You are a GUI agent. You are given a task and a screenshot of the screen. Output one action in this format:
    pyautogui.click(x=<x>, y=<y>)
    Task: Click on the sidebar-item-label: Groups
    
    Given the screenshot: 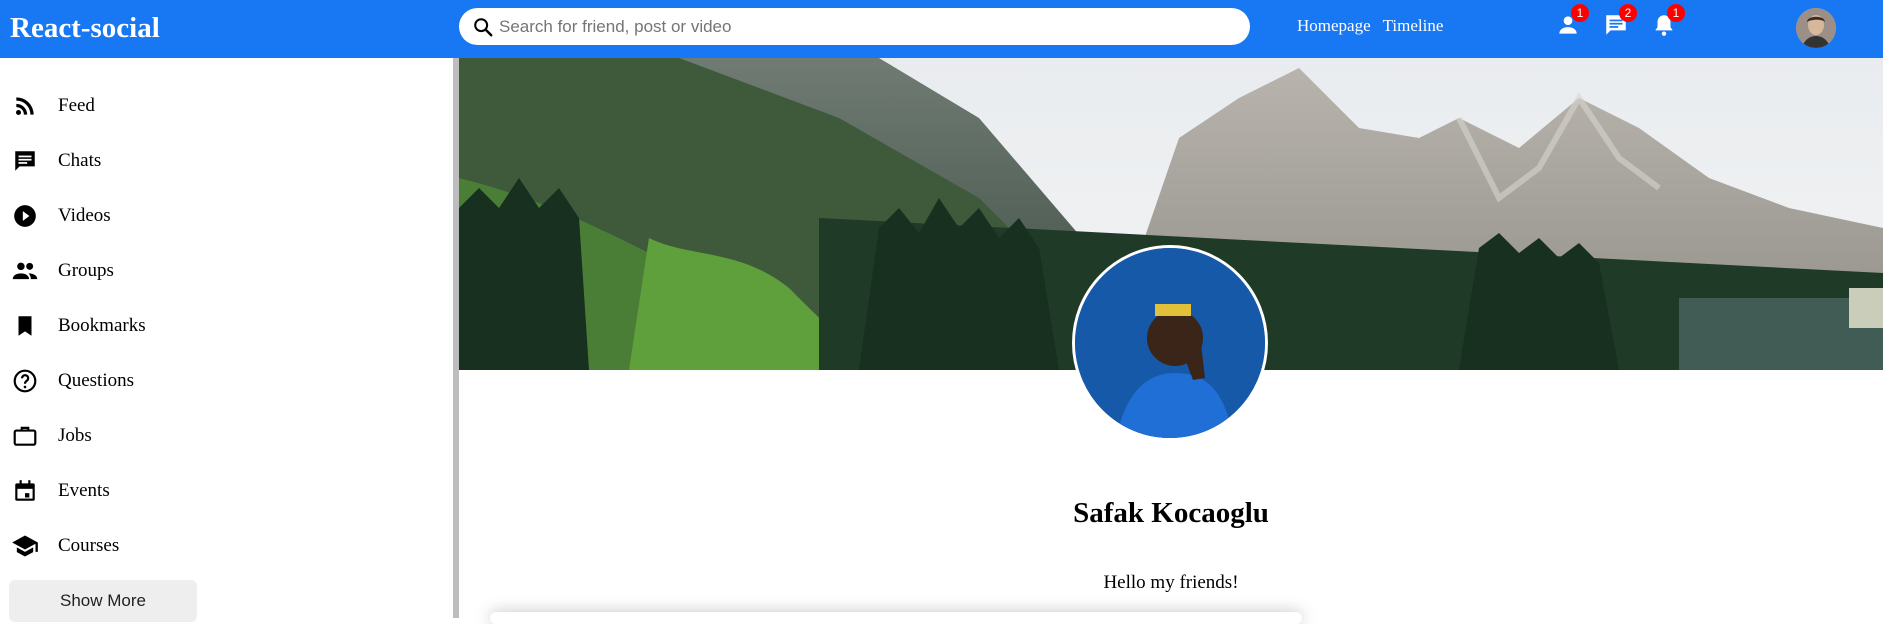 What is the action you would take?
    pyautogui.click(x=86, y=270)
    